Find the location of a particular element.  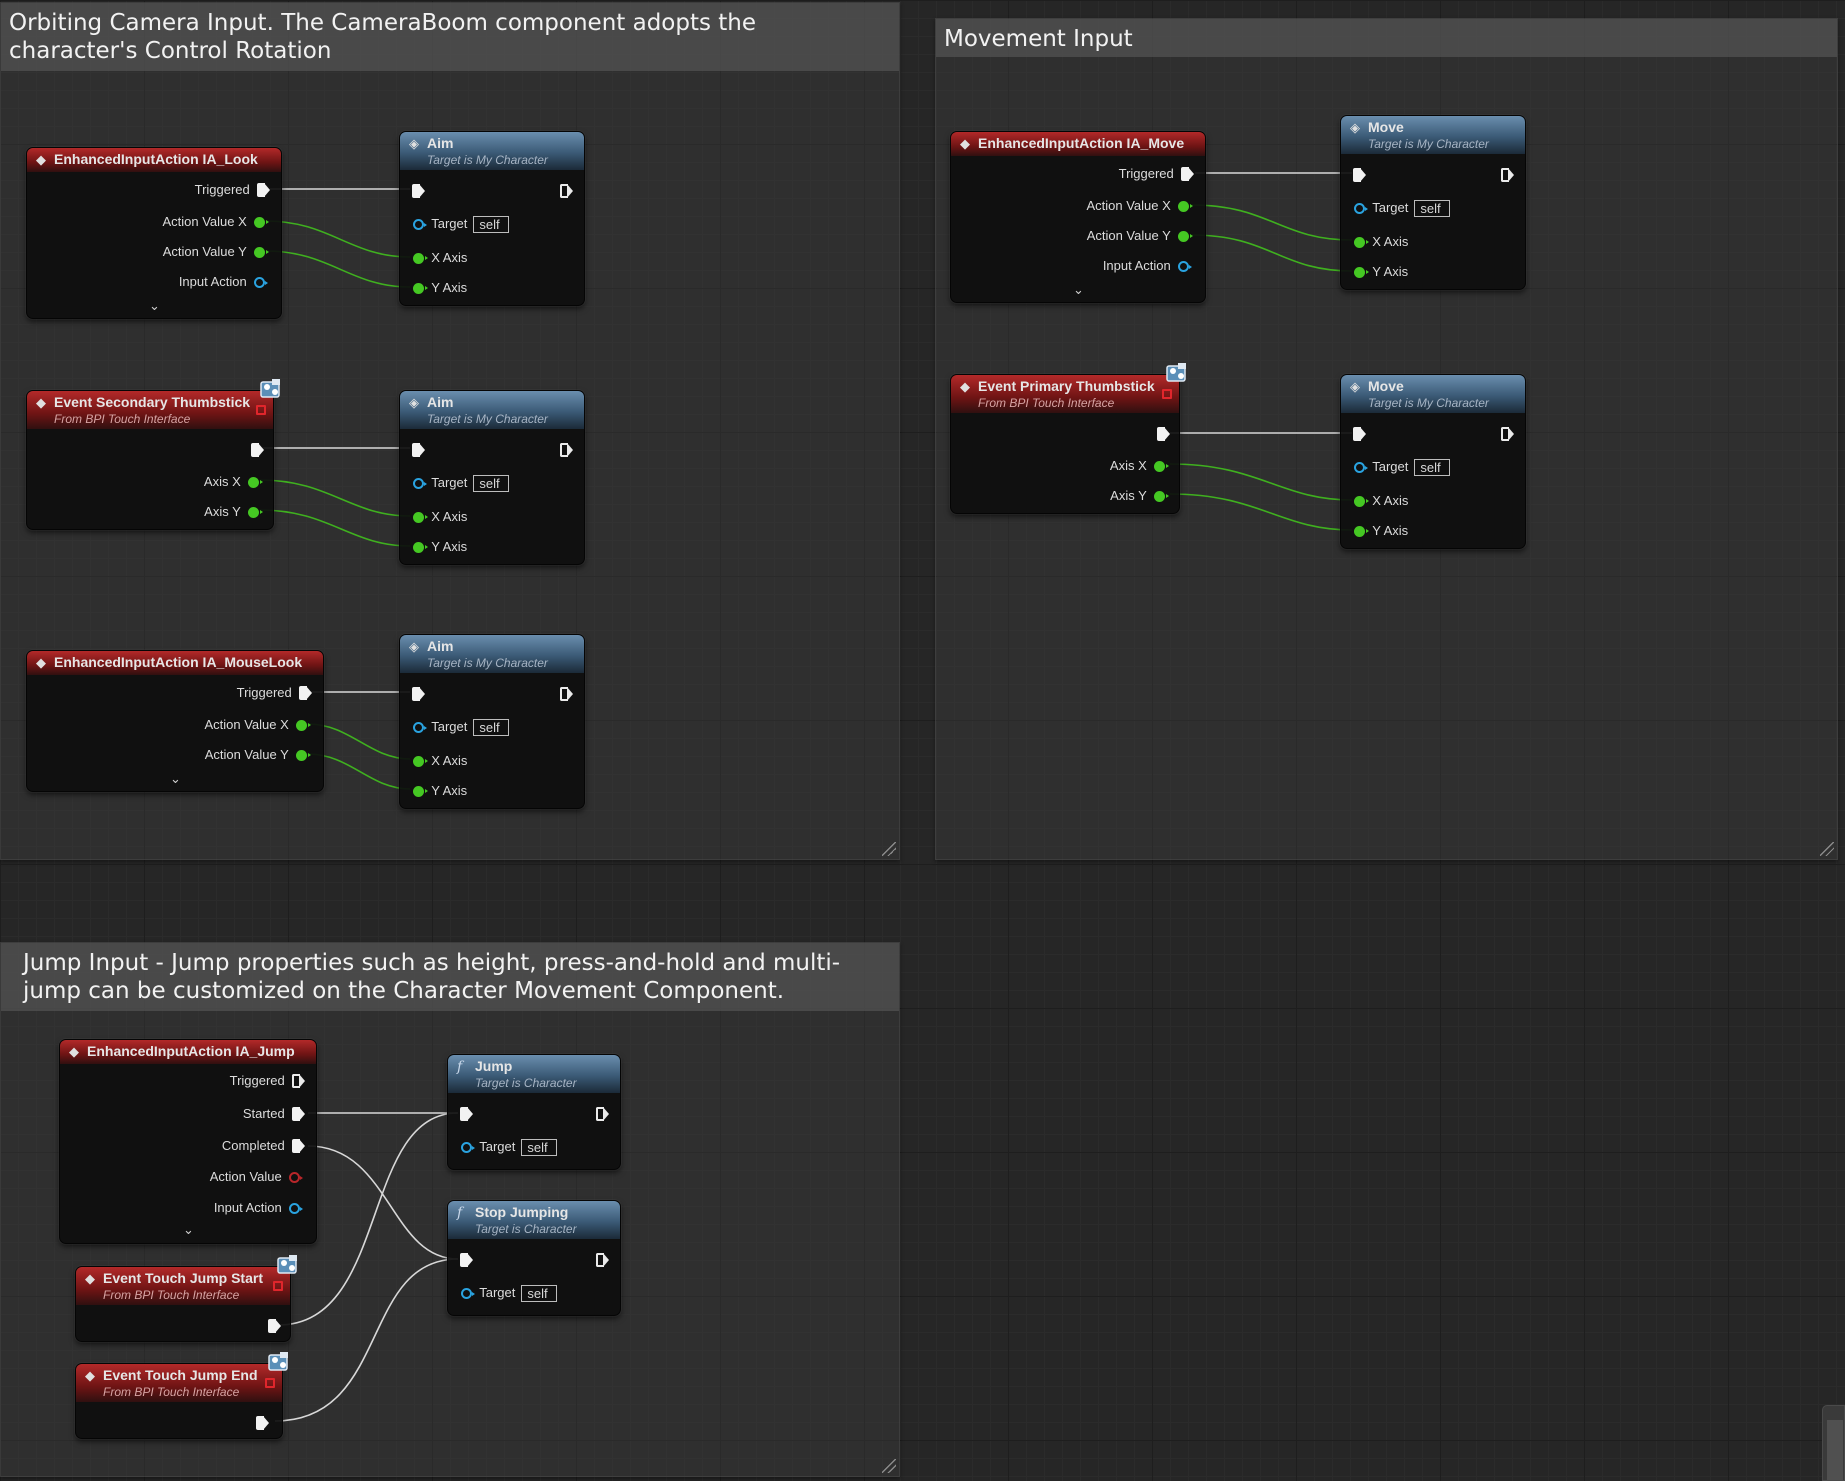

node-header: ◆ EnhancedInputAction IA_MouseLook is located at coordinates (175, 663).